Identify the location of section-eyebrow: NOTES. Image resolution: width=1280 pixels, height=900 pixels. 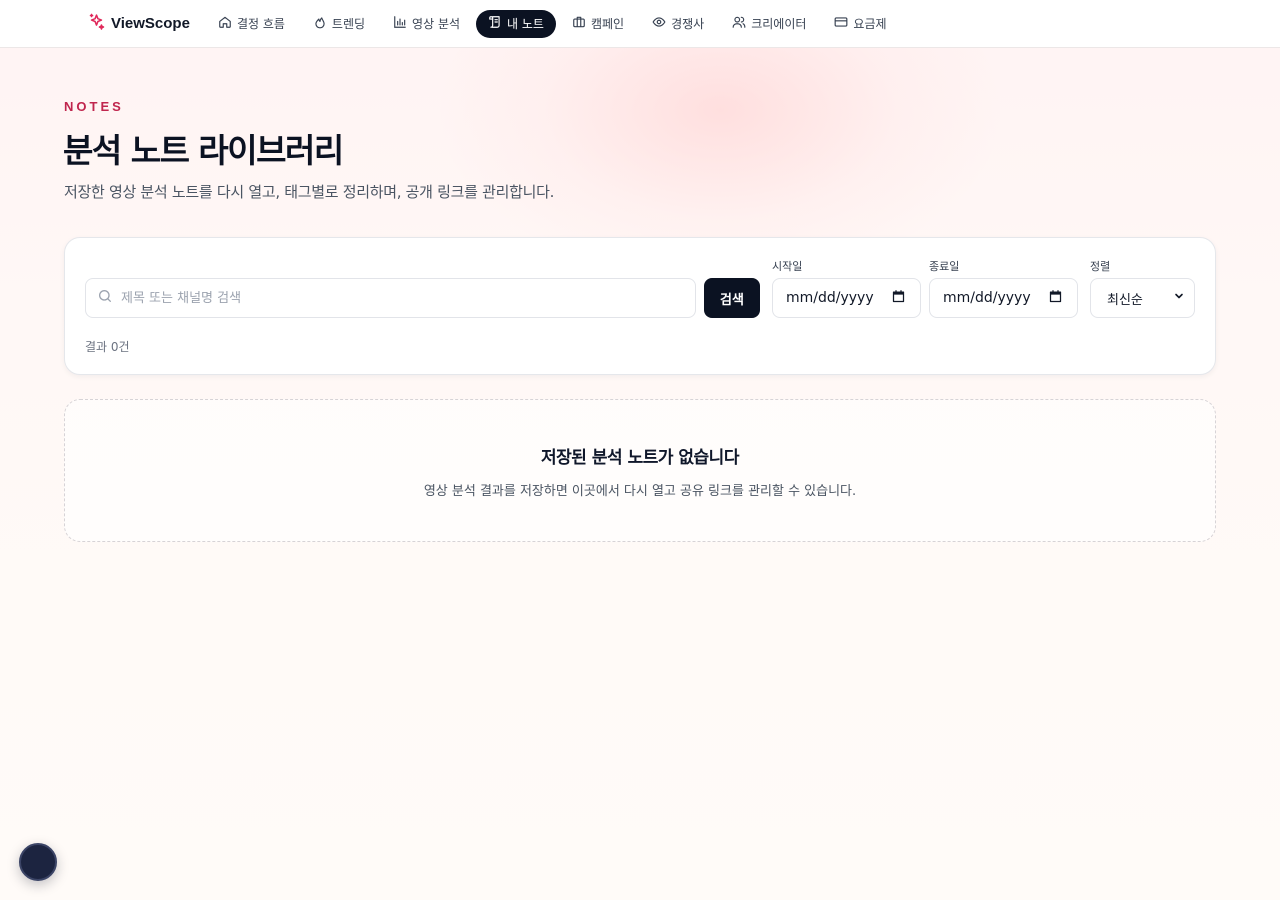
(94, 106).